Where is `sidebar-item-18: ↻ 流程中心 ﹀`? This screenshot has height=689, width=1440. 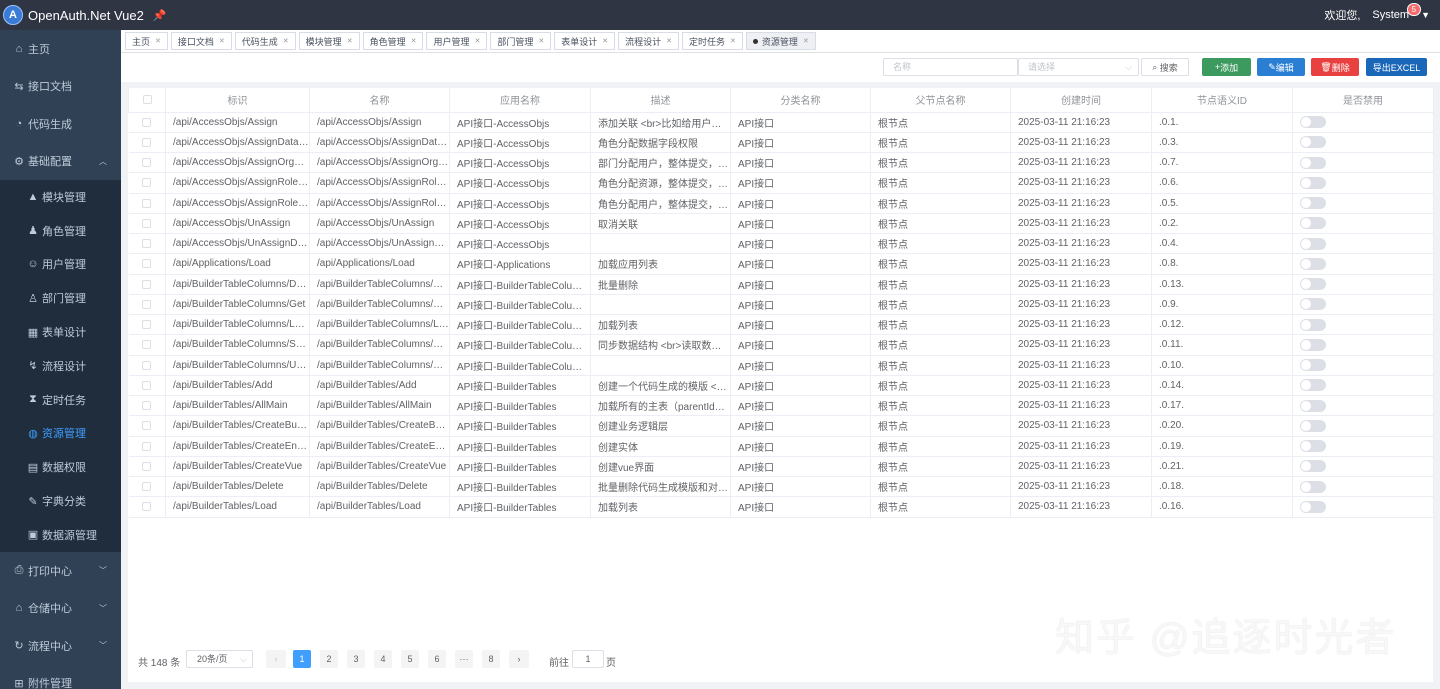
sidebar-item-18: ↻ 流程中心 ﹀ is located at coordinates (60, 646).